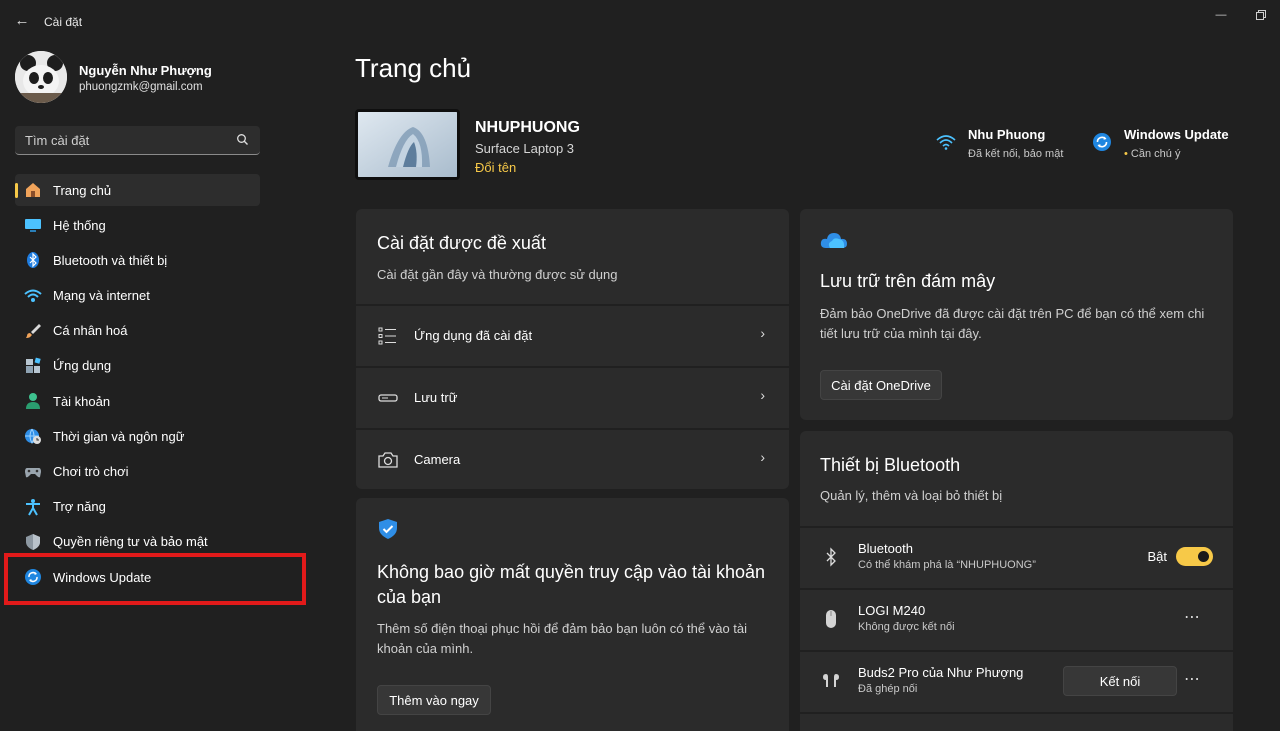 This screenshot has height=731, width=1280. Describe the element at coordinates (1016, 154) in the screenshot. I see `network-state: Đã kết nối, bảo mật` at that location.